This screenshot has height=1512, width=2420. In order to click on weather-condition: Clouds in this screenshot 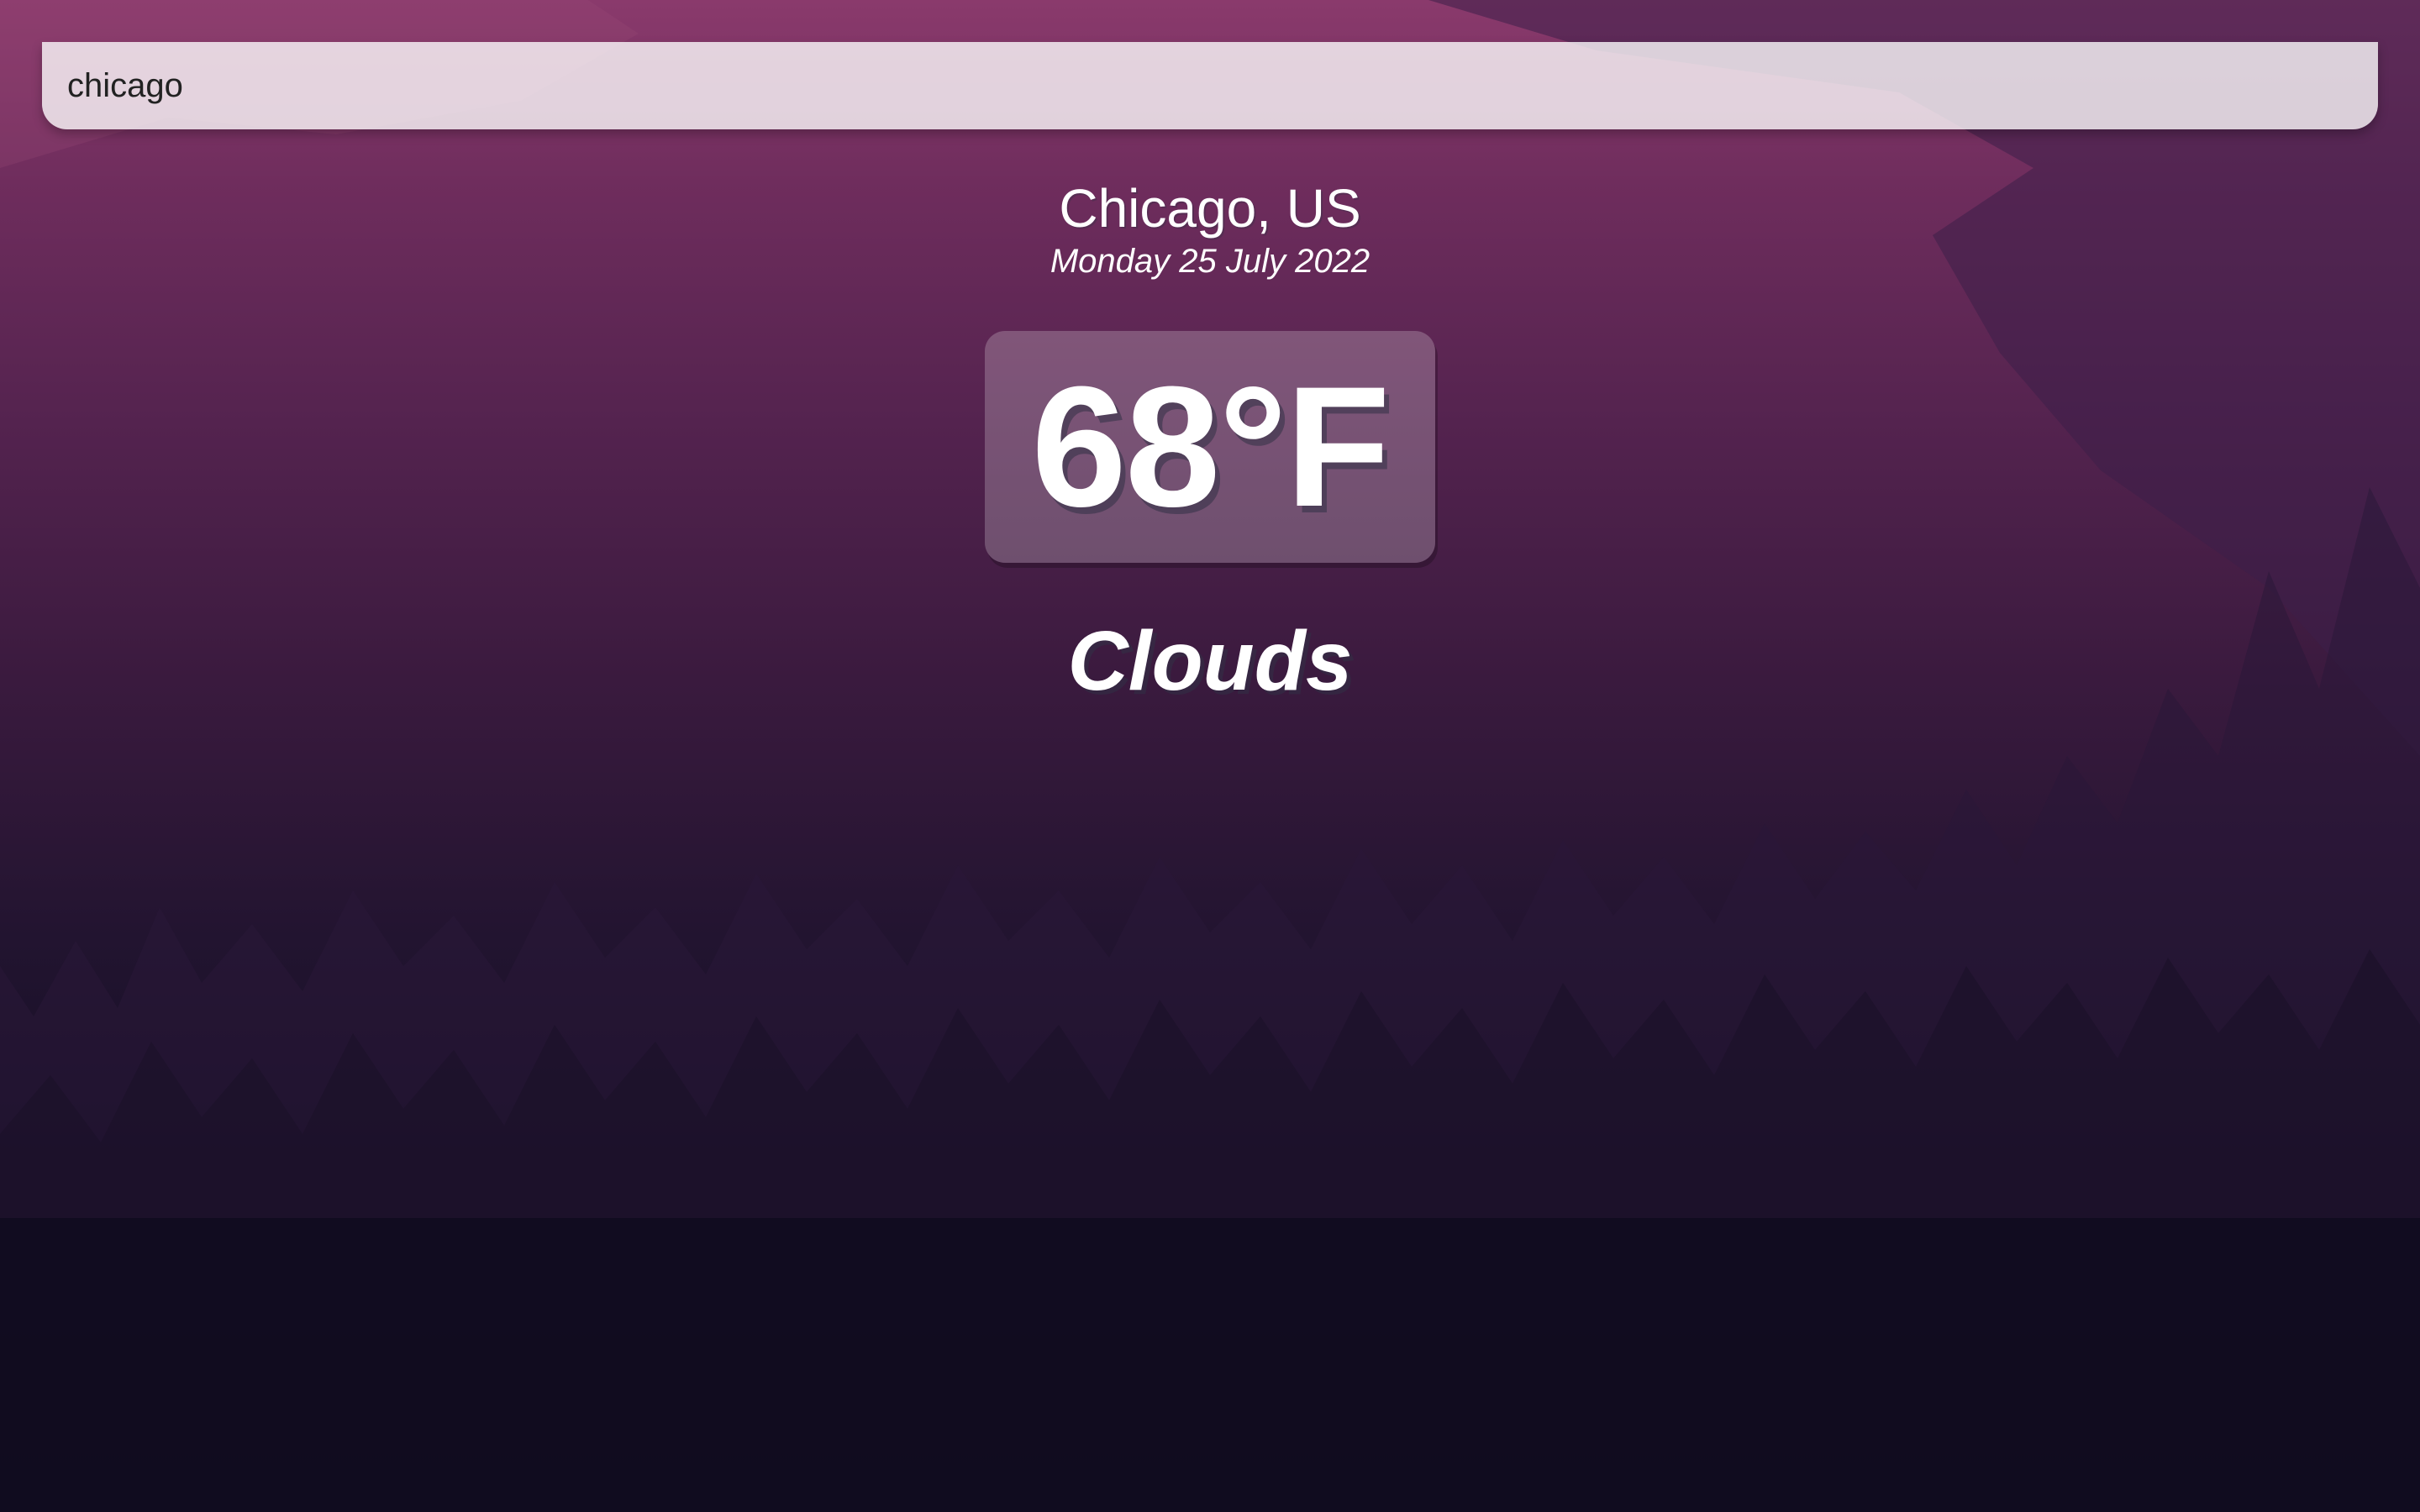, I will do `click(1210, 661)`.